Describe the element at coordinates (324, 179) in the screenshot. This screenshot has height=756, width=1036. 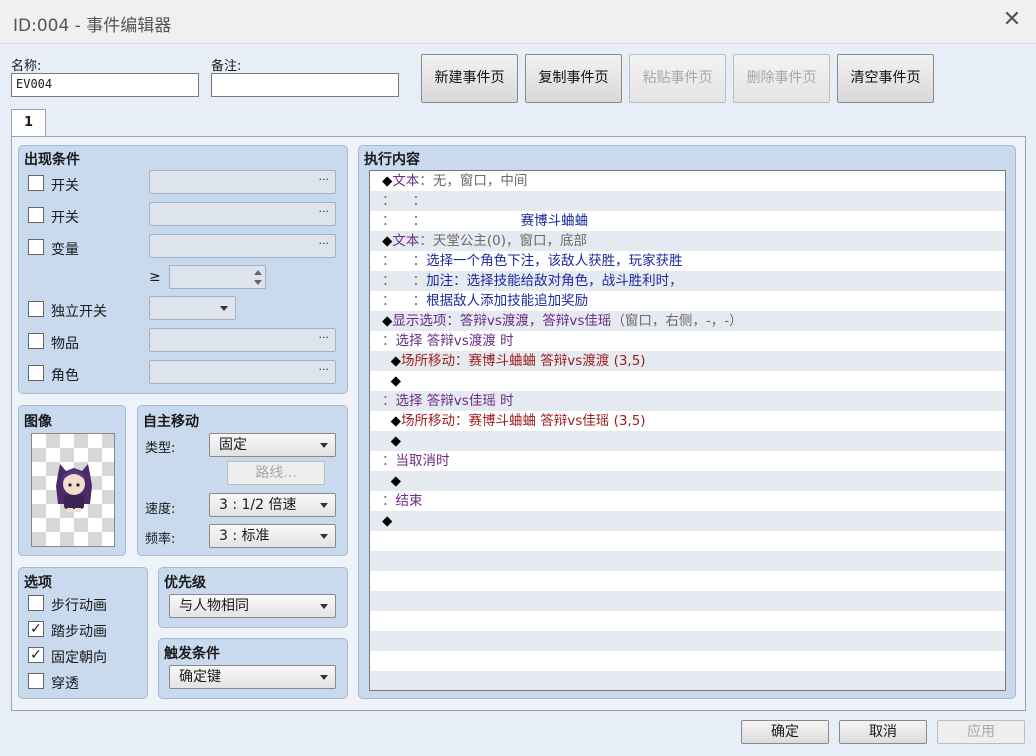
I see `switch1-dots: ···` at that location.